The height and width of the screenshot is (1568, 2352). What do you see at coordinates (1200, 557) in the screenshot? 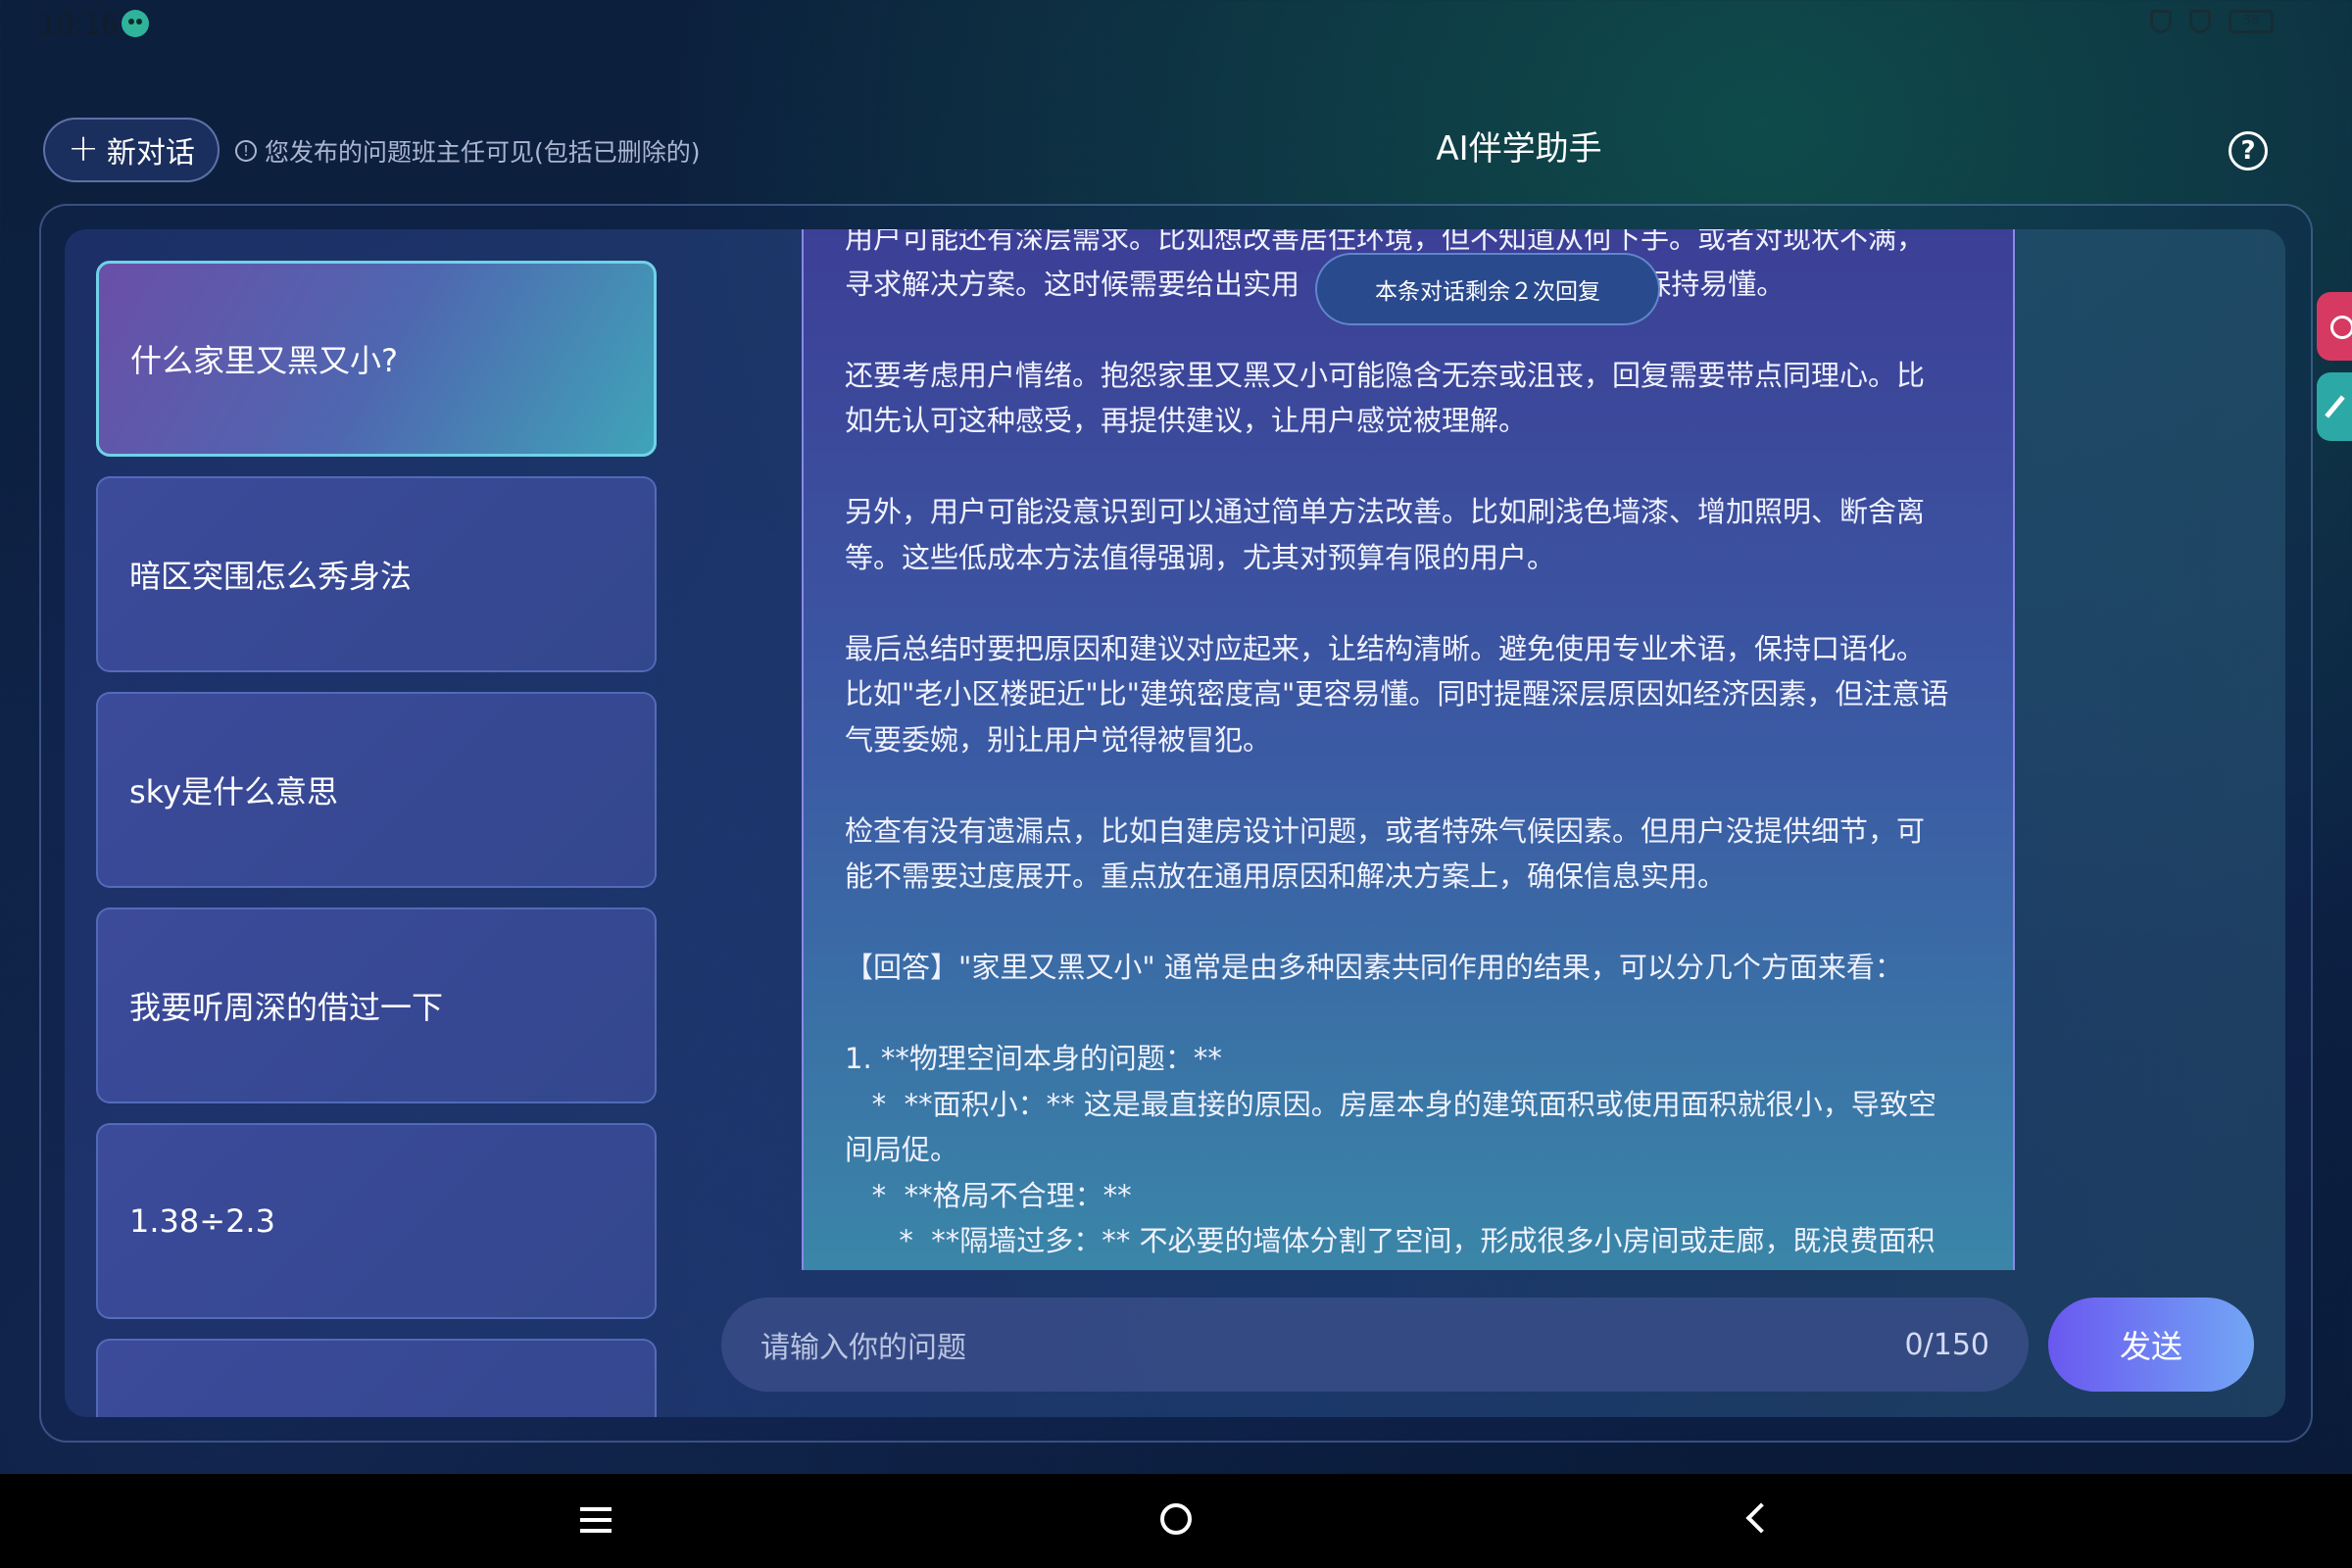
I see `message-line: 等。这些低成本方法值得强调，尤其对预算有限的用户。` at bounding box center [1200, 557].